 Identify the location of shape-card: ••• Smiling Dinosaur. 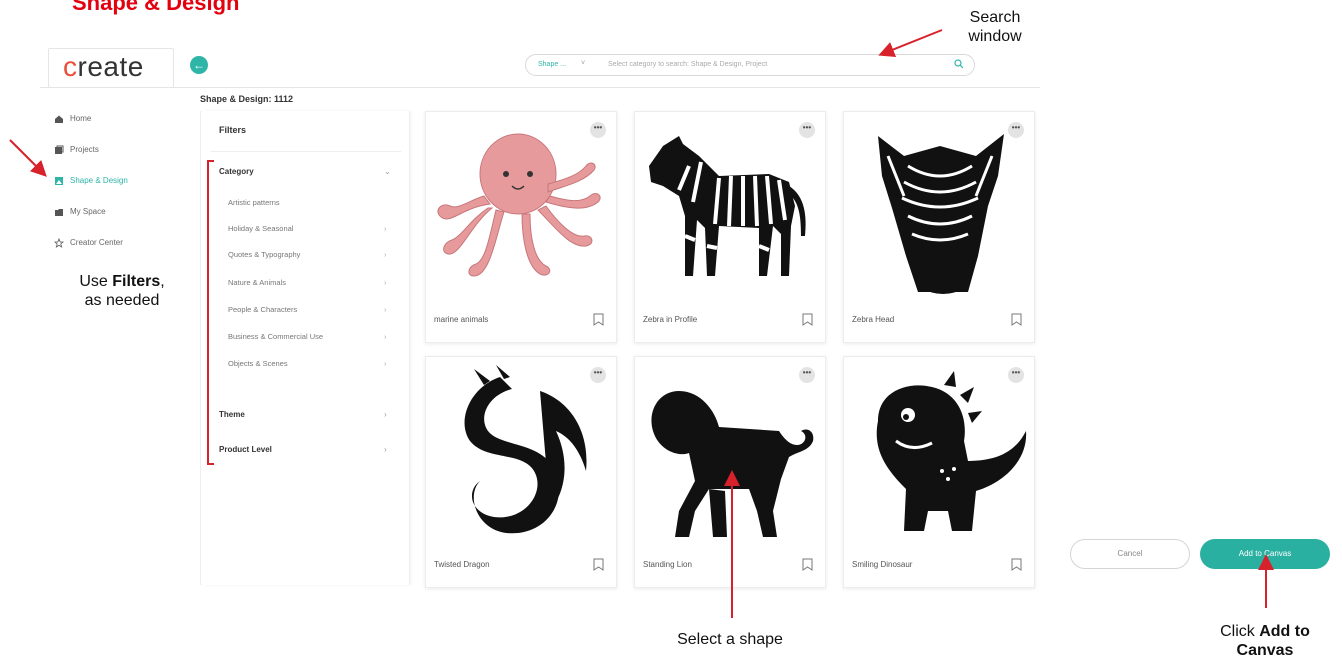
(939, 472).